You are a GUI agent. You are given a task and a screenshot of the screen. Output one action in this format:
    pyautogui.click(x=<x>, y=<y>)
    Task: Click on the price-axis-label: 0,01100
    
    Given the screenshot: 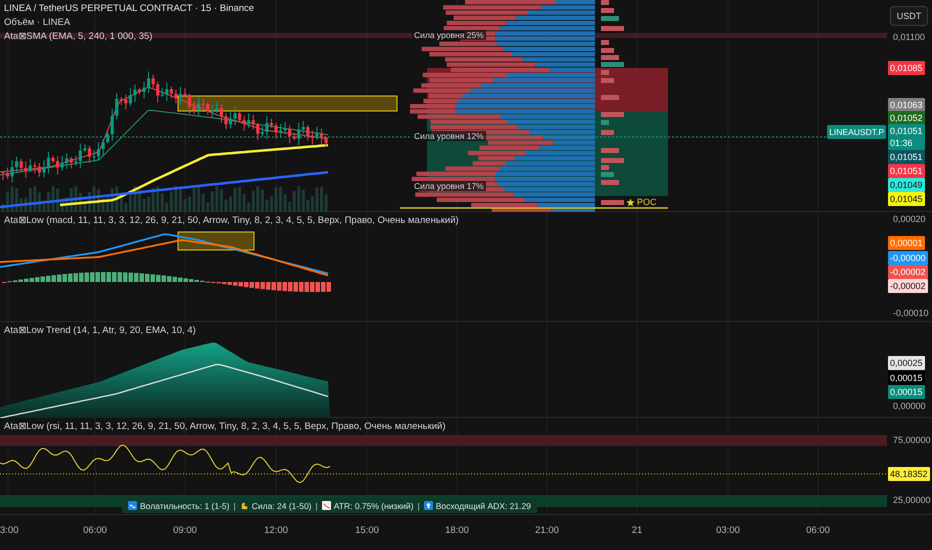 What is the action you would take?
    pyautogui.click(x=909, y=37)
    